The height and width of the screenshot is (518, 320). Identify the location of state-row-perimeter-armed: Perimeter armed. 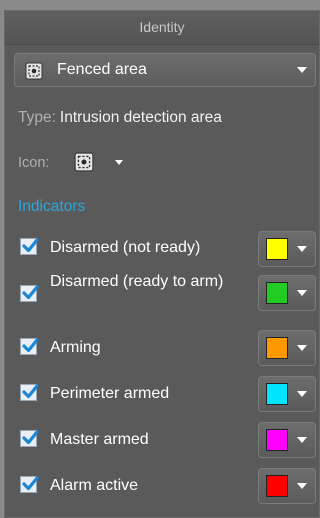
(170, 393).